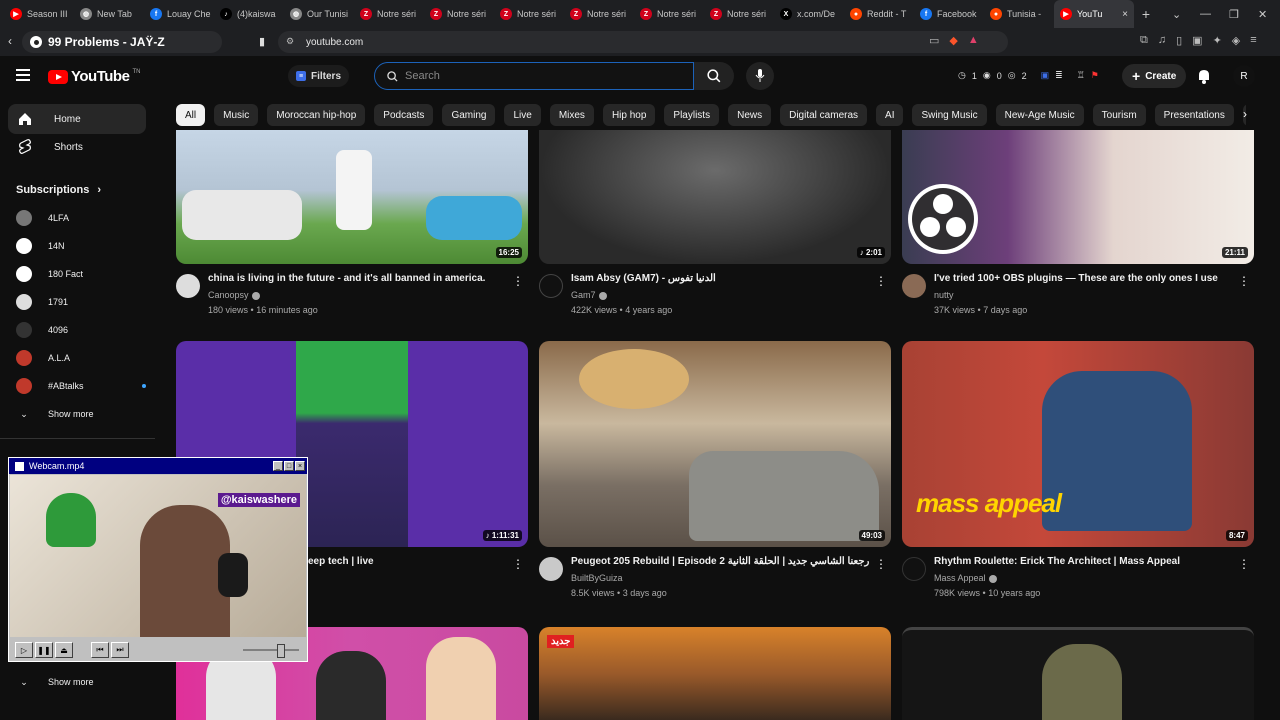  What do you see at coordinates (1262, 14) in the screenshot?
I see `close-window-button: ✕` at bounding box center [1262, 14].